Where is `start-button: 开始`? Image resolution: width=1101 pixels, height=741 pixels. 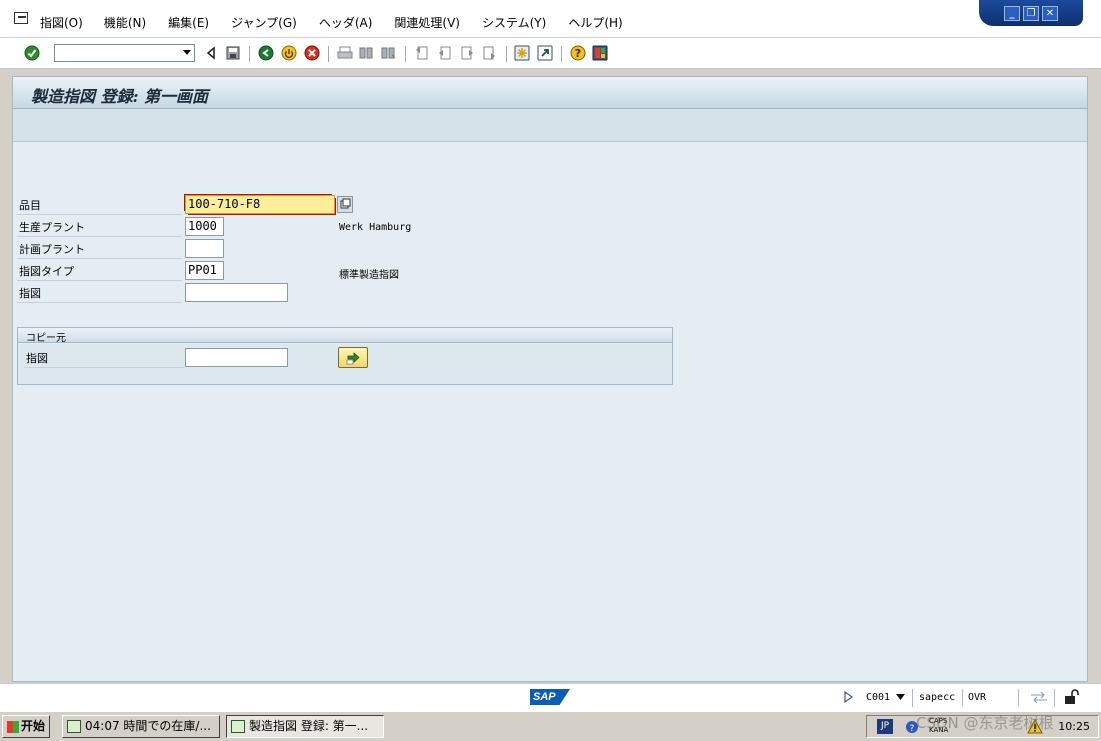
start-button: 开始 is located at coordinates (26, 726).